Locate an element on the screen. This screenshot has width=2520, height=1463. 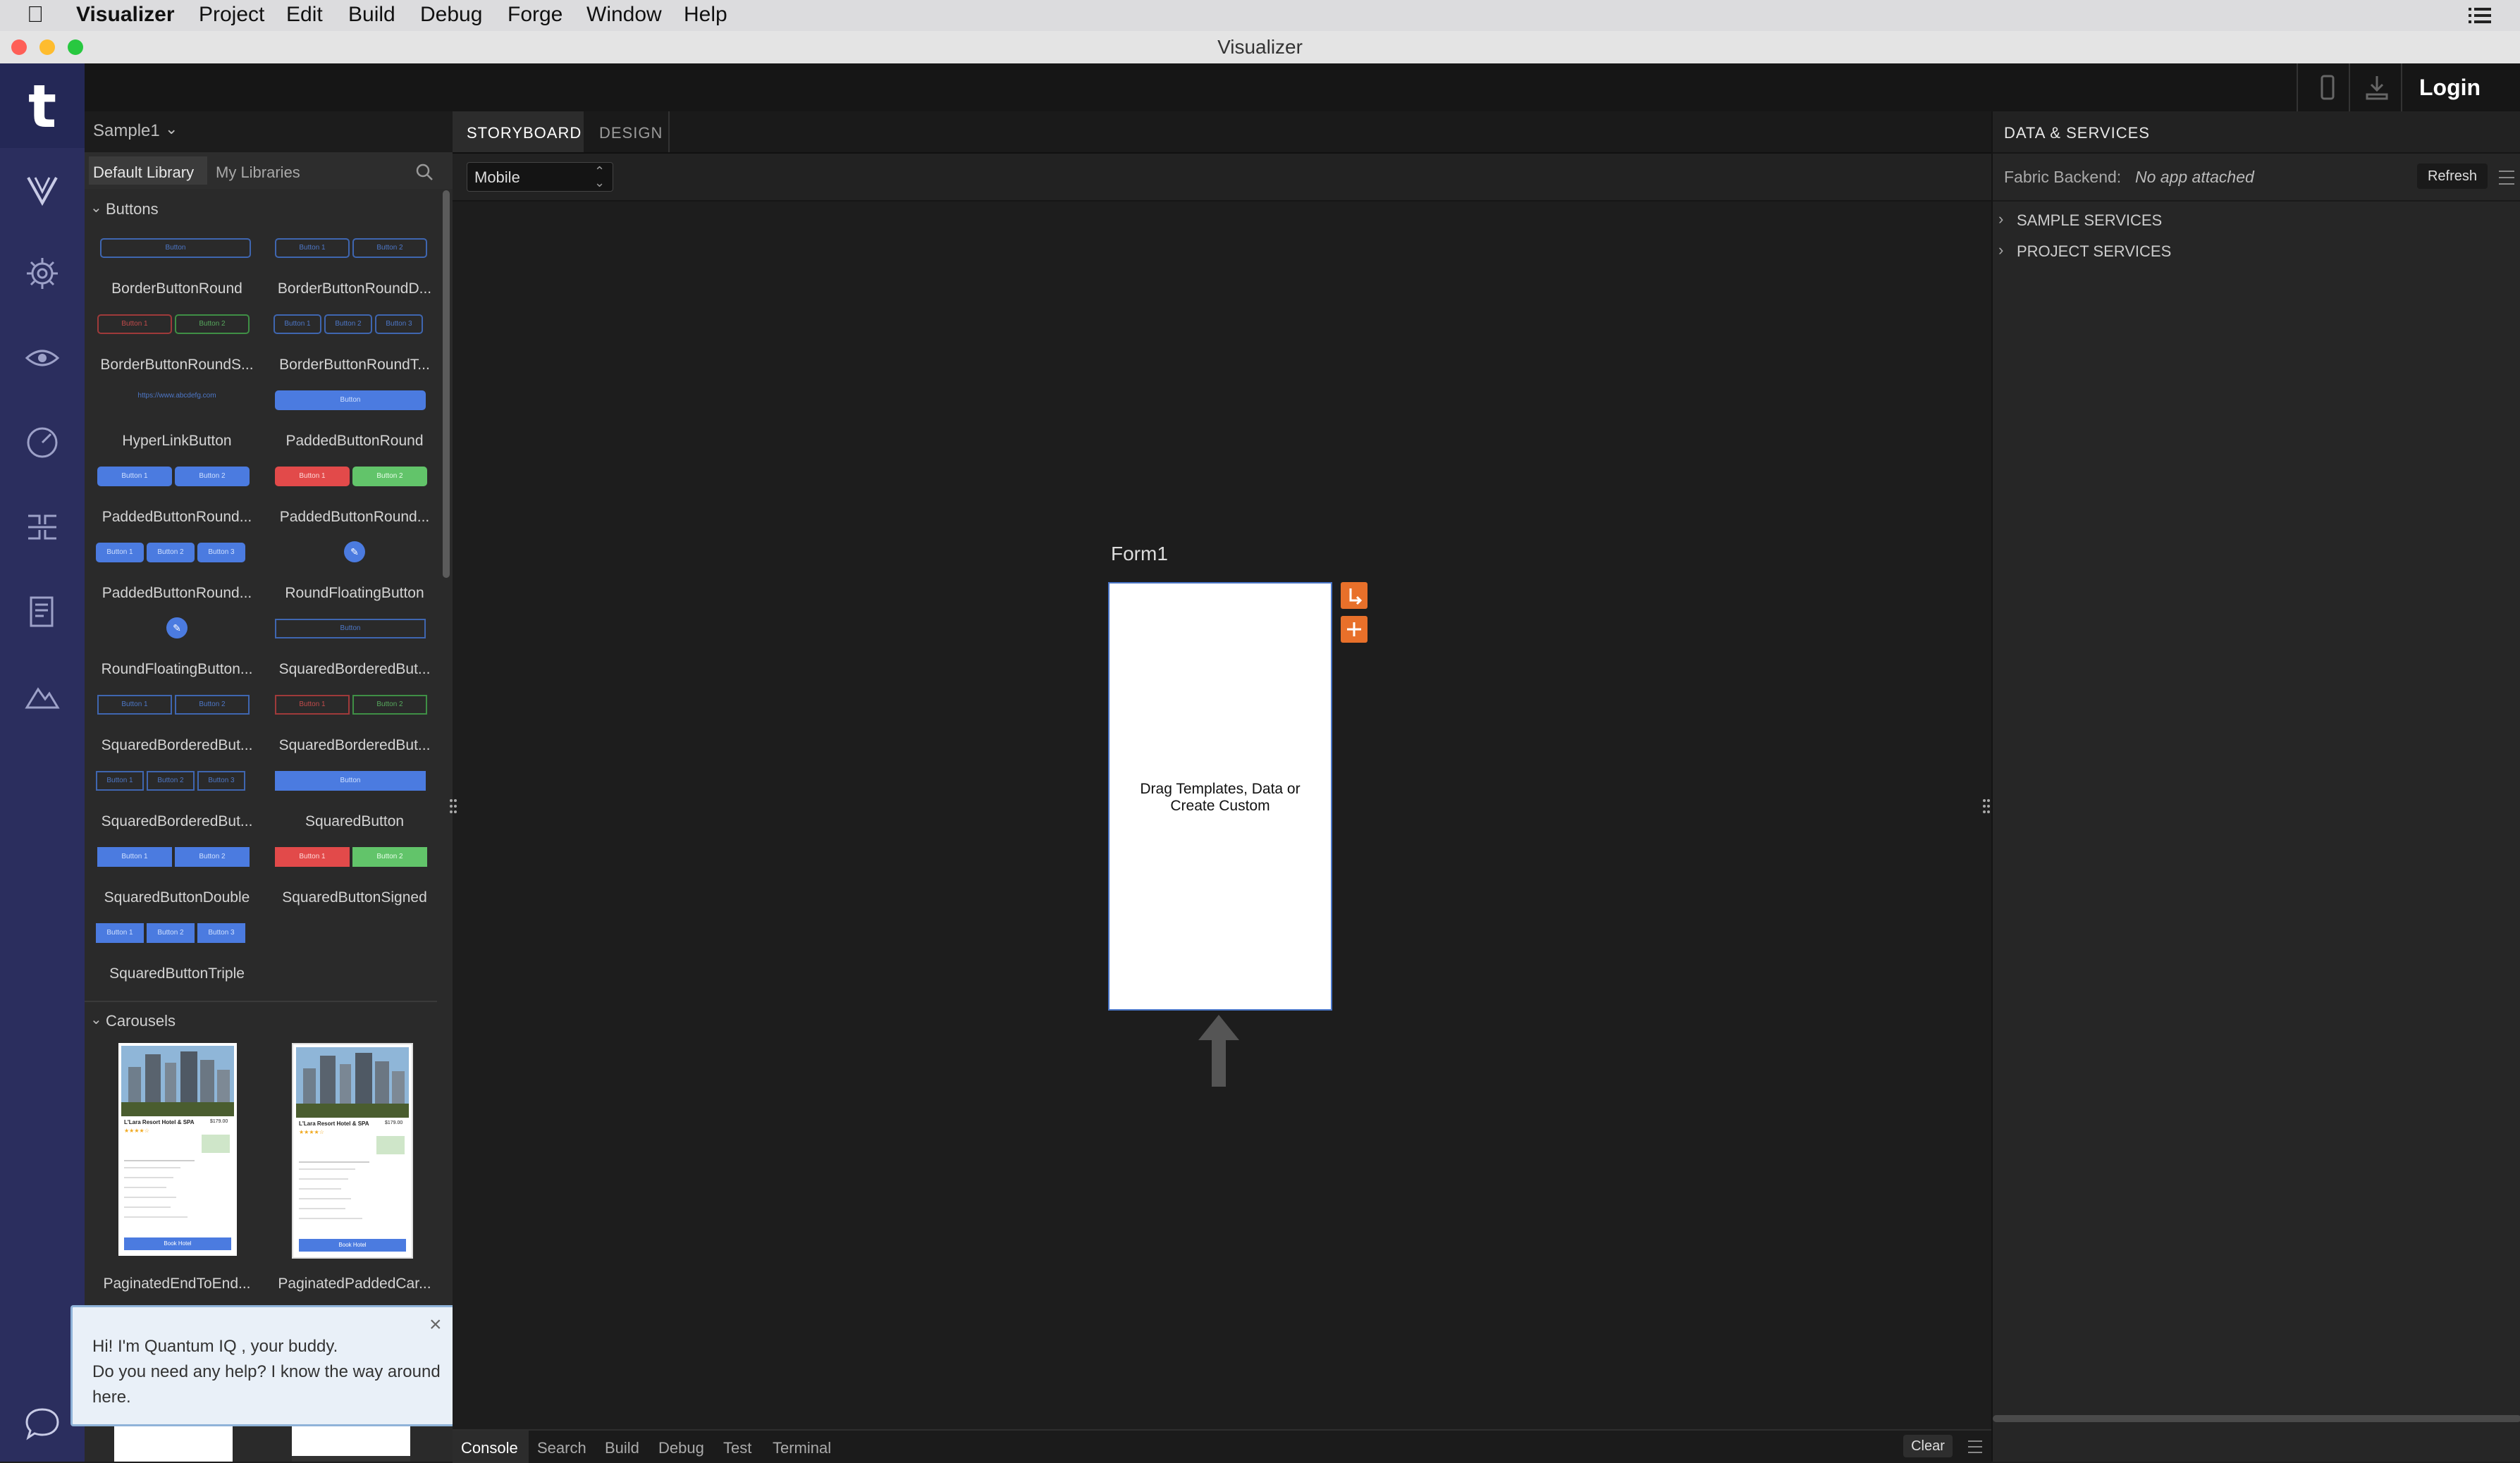
performance-gauge-icon is located at coordinates (42, 442).